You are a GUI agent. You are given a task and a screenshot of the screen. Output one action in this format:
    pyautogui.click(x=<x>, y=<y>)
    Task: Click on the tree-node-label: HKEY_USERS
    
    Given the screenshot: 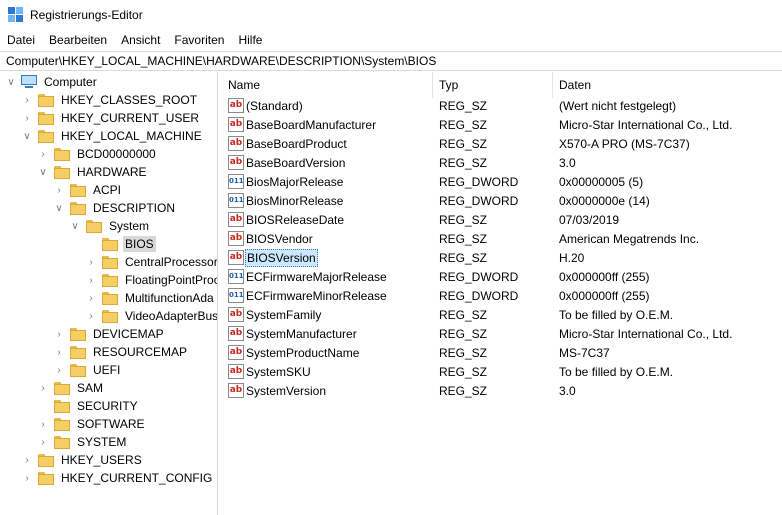 What is the action you would take?
    pyautogui.click(x=101, y=460)
    